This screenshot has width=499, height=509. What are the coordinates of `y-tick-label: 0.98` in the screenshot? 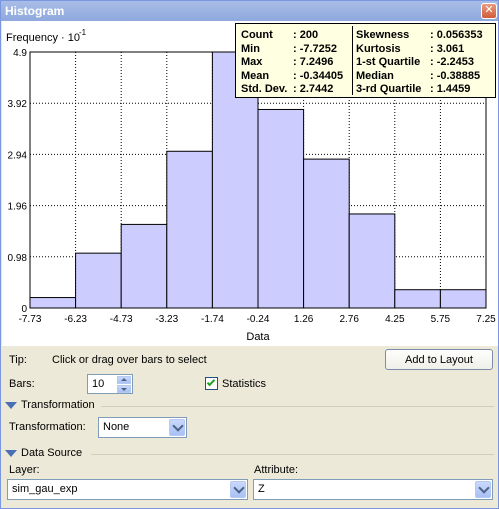 It's located at (18, 258).